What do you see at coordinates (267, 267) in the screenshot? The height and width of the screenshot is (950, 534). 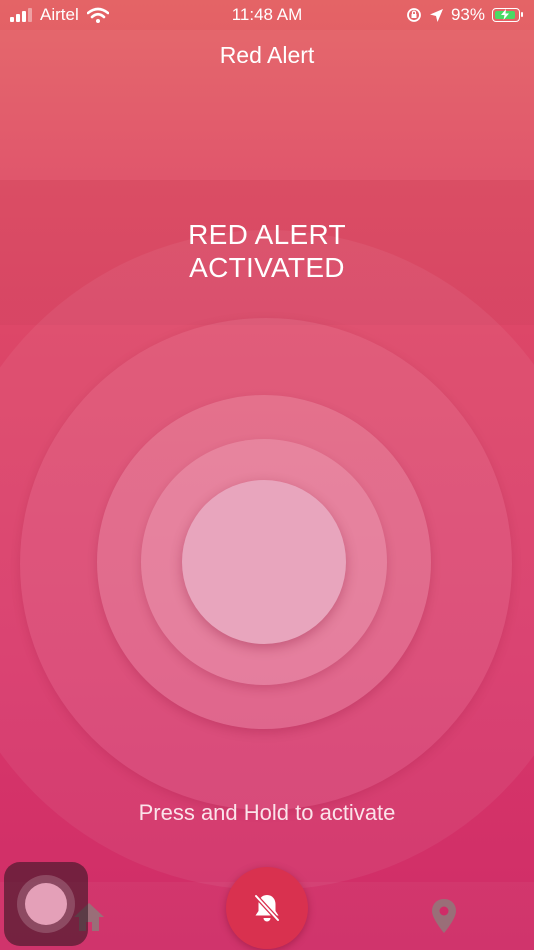 I see `alert-status-line2: ACTIVATED` at bounding box center [267, 267].